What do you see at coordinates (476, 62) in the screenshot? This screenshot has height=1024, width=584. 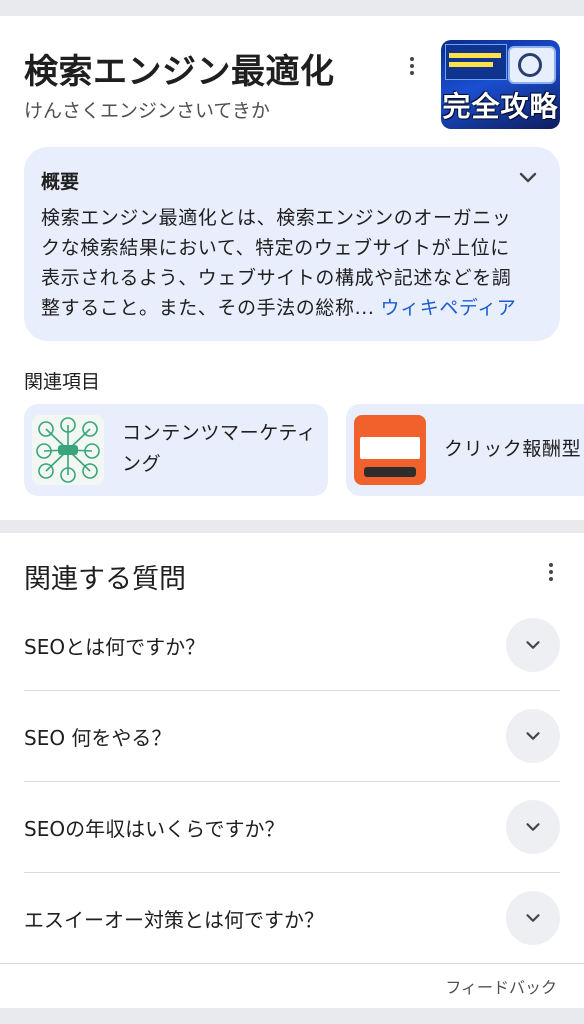 I see `thumbnail-banner` at bounding box center [476, 62].